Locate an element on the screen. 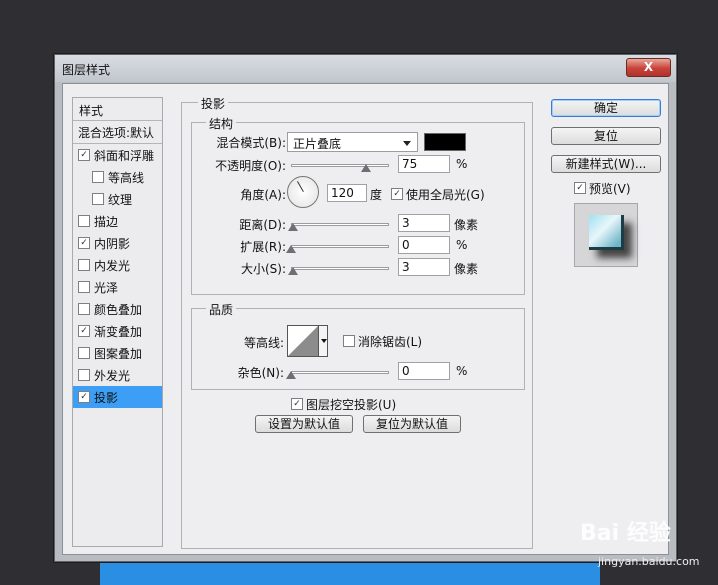 The image size is (718, 585). knockout-checkbox: ✓ is located at coordinates (297, 404).